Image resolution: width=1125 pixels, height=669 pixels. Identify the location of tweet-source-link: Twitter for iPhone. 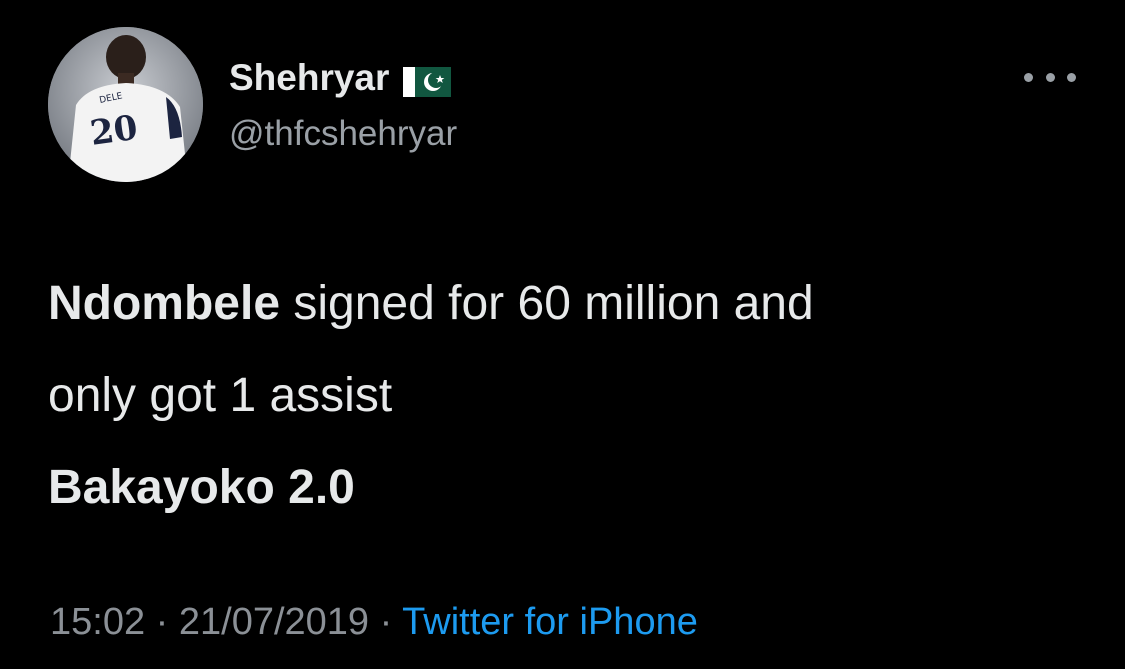
(550, 622).